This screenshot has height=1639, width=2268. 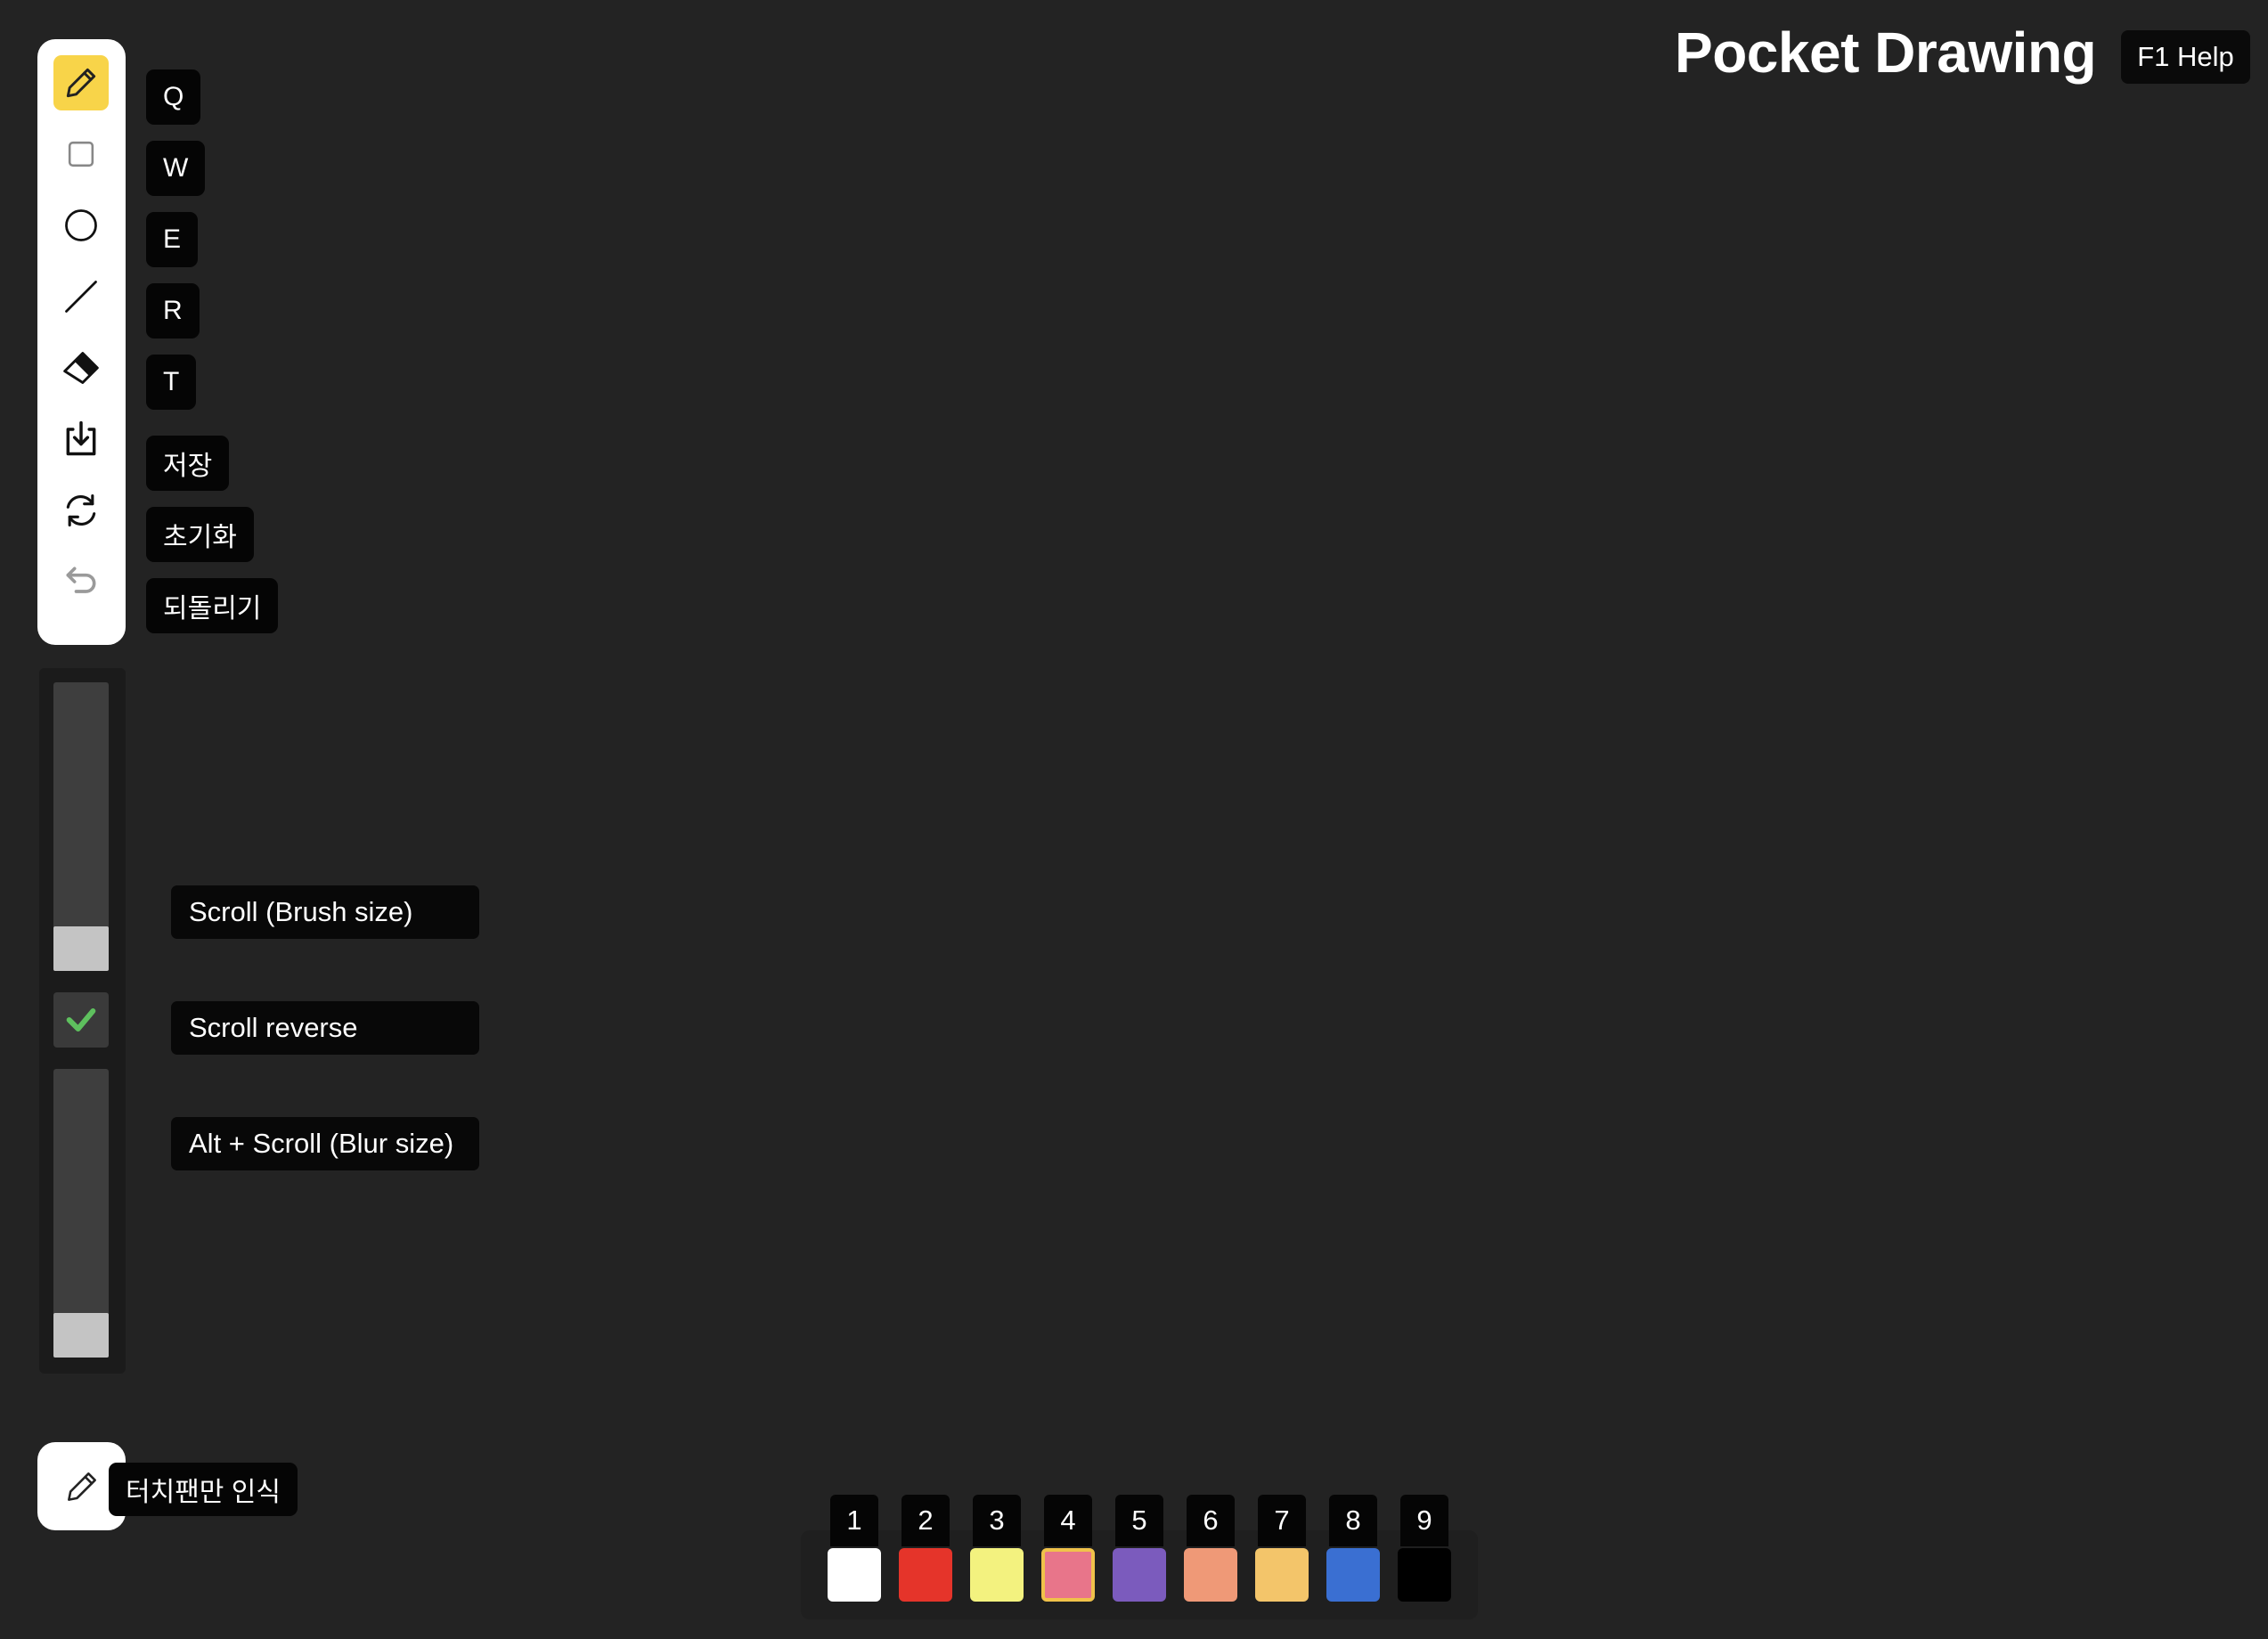 I want to click on rectangle-tool-button, so click(x=81, y=154).